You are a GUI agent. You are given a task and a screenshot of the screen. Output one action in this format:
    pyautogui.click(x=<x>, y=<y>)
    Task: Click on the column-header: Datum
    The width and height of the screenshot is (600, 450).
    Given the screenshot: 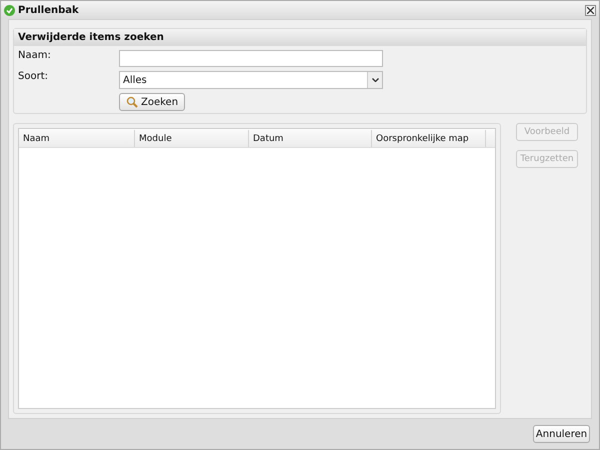 What is the action you would take?
    pyautogui.click(x=310, y=138)
    